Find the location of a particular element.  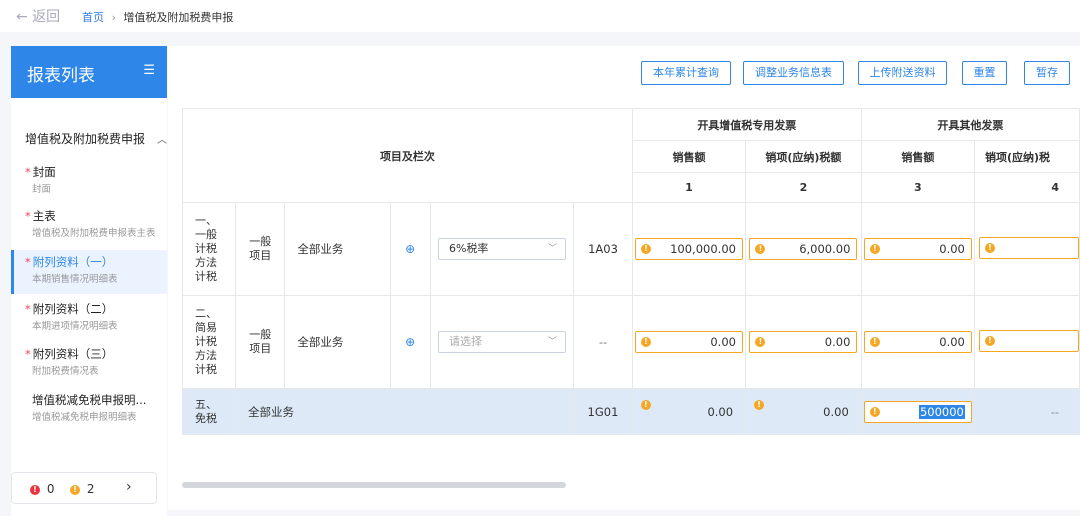

tax-rate-select: 6%税率 ﹀ is located at coordinates (501, 249).